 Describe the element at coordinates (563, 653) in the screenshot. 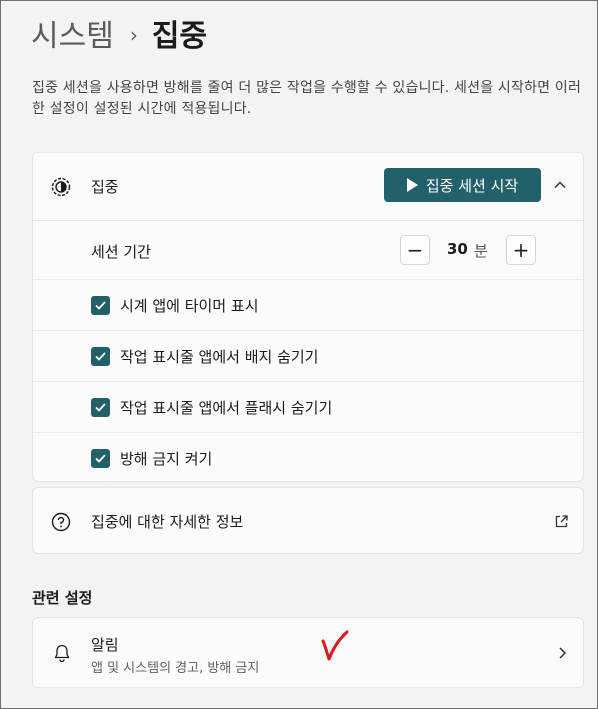

I see `chevron-right-icon` at that location.